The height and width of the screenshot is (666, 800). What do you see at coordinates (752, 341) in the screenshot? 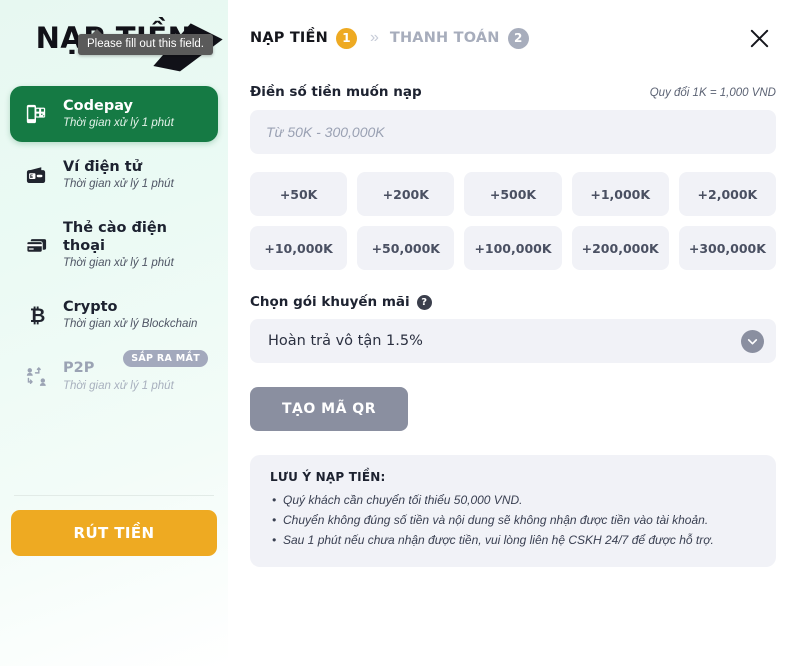
I see `chevron-down-icon` at bounding box center [752, 341].